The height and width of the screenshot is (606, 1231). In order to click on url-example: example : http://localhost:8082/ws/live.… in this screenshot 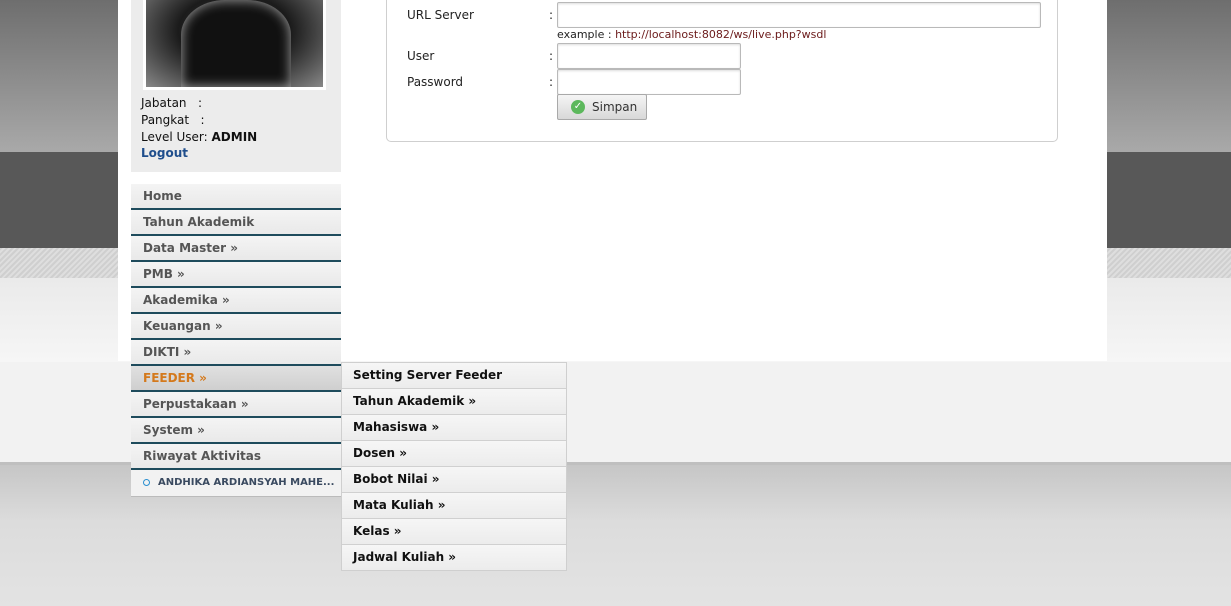, I will do `click(692, 34)`.